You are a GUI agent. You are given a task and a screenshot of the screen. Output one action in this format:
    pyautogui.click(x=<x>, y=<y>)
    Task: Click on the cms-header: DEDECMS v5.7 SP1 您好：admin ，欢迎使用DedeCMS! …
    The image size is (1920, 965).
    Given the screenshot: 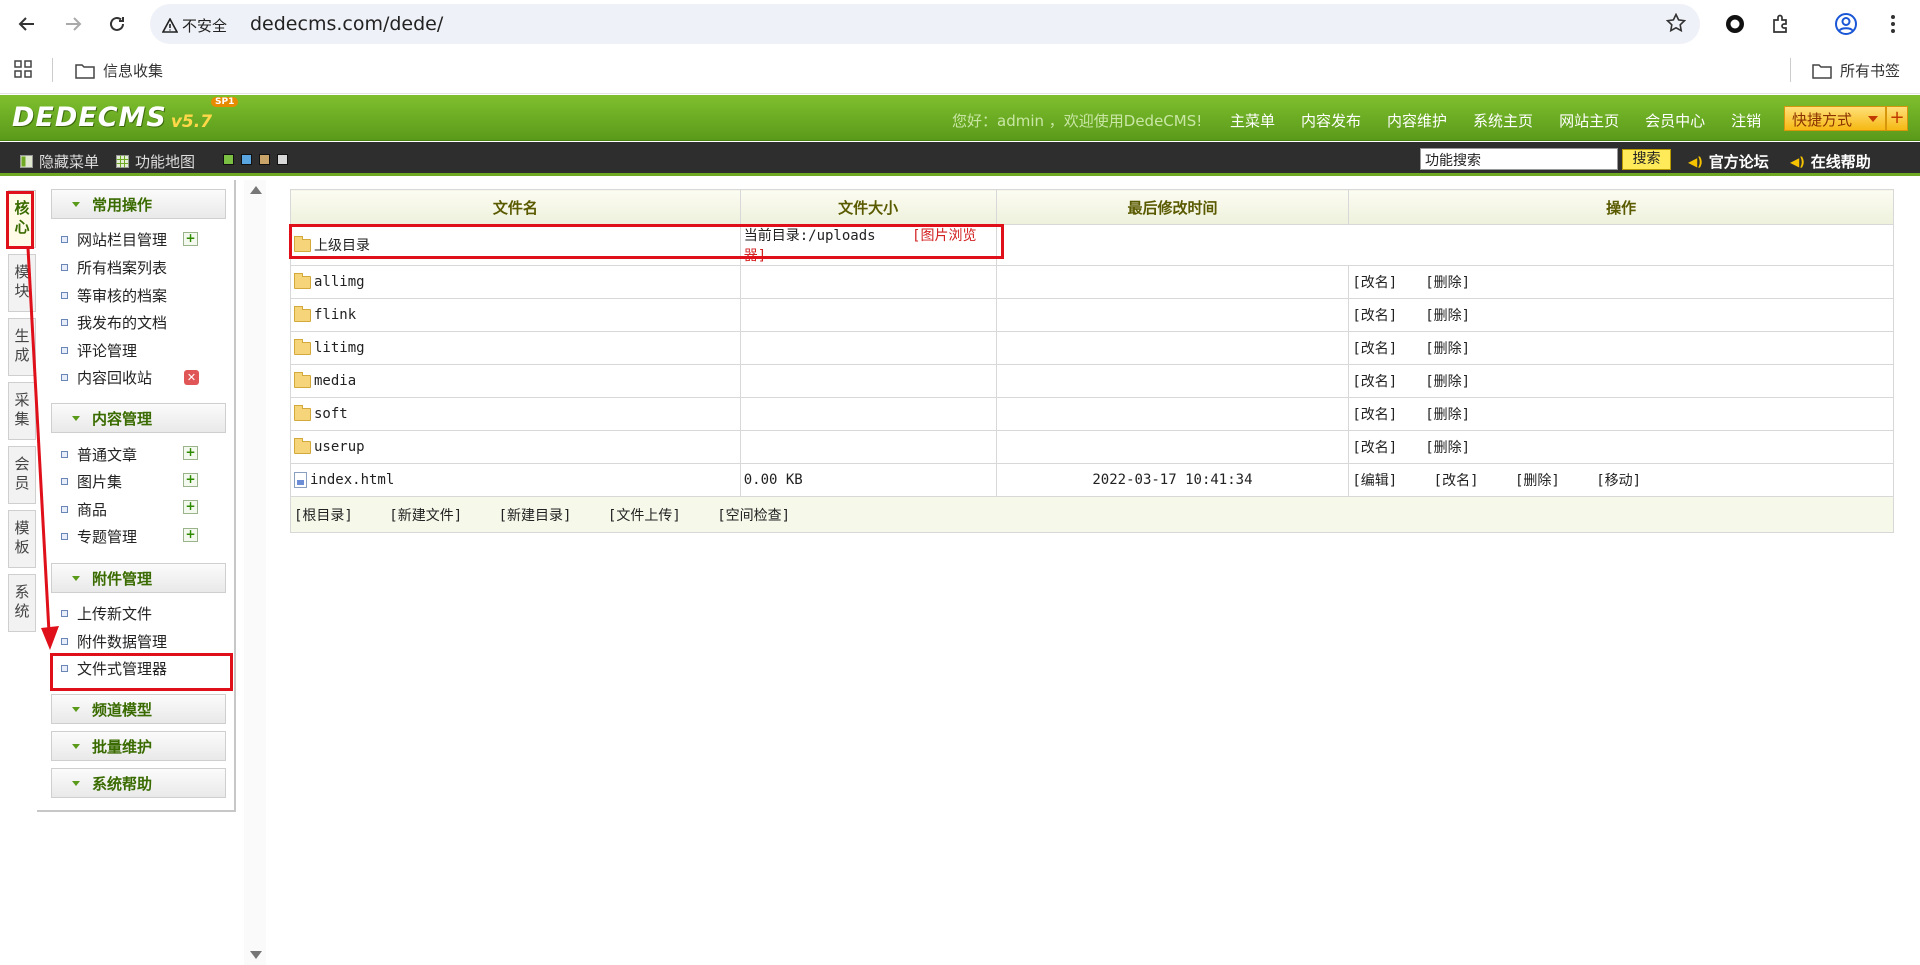 What is the action you would take?
    pyautogui.click(x=960, y=118)
    